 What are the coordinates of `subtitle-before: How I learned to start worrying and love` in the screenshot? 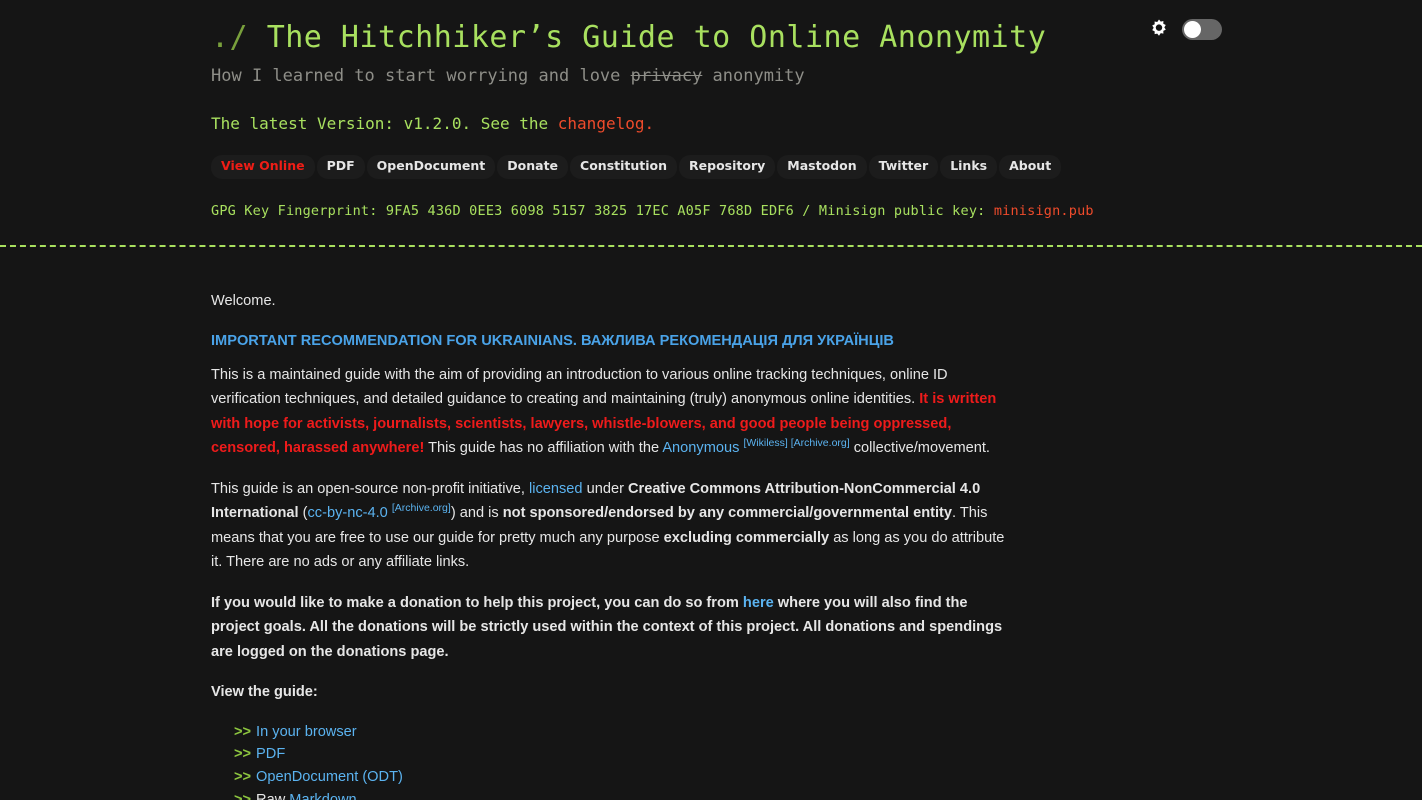 It's located at (421, 75).